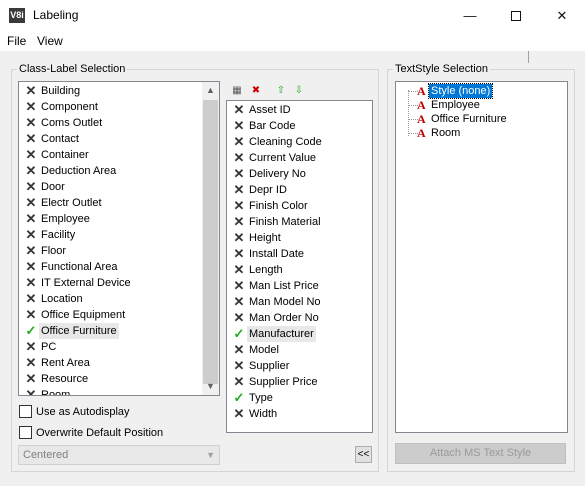 The width and height of the screenshot is (585, 486). I want to click on label-list-item: ✕ Bar Code, so click(299, 126).